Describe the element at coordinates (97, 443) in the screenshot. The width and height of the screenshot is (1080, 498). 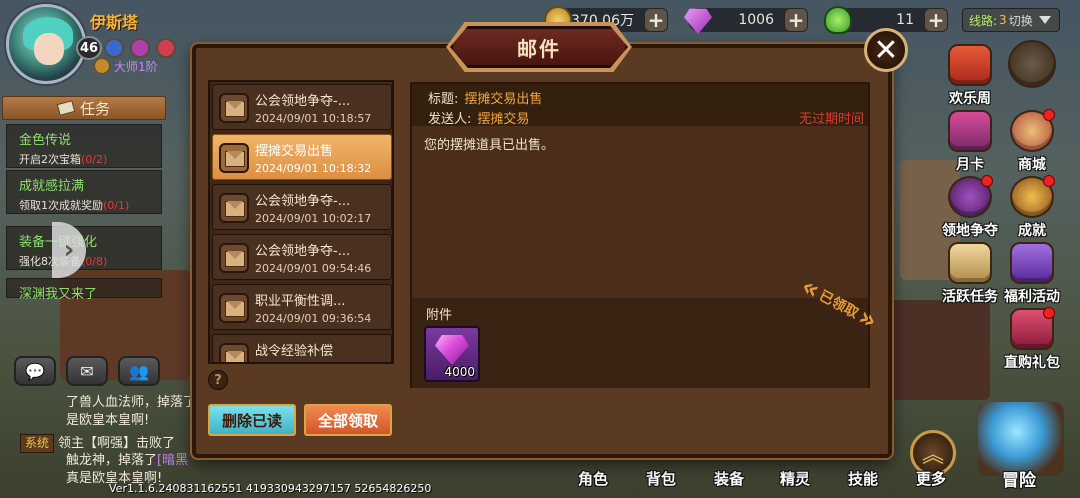
I see `chat-line: 系统 领主【啊强】击败了` at that location.